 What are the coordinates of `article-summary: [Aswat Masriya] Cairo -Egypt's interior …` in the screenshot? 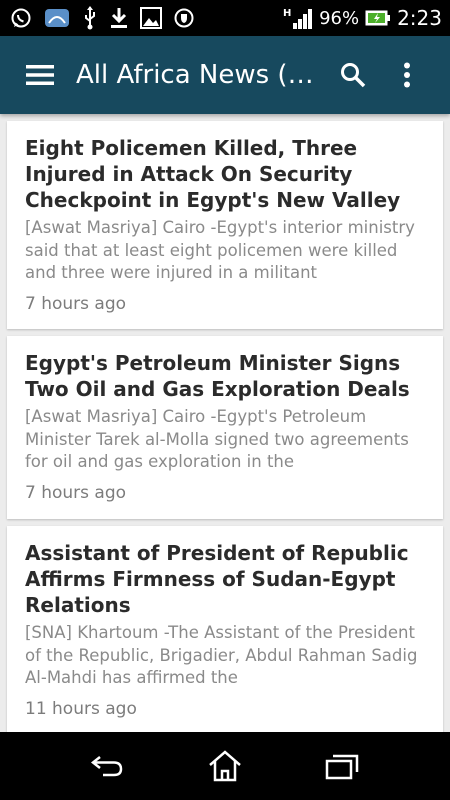 It's located at (220, 250).